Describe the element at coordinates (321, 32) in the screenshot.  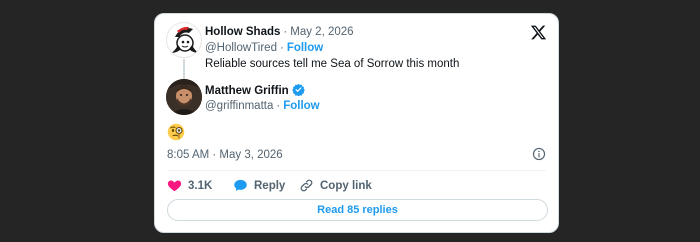
I see `quoted-date: May 2, 2026` at that location.